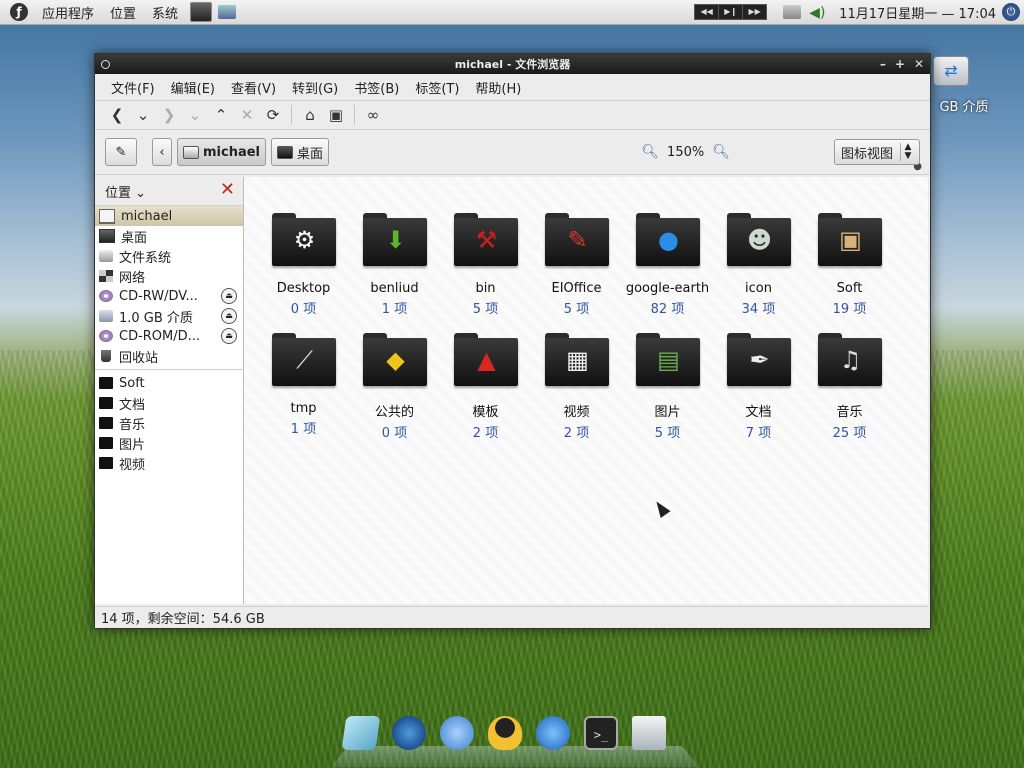 Image resolution: width=1024 pixels, height=768 pixels. I want to click on gnome-foot-icon: ƒ, so click(19, 12).